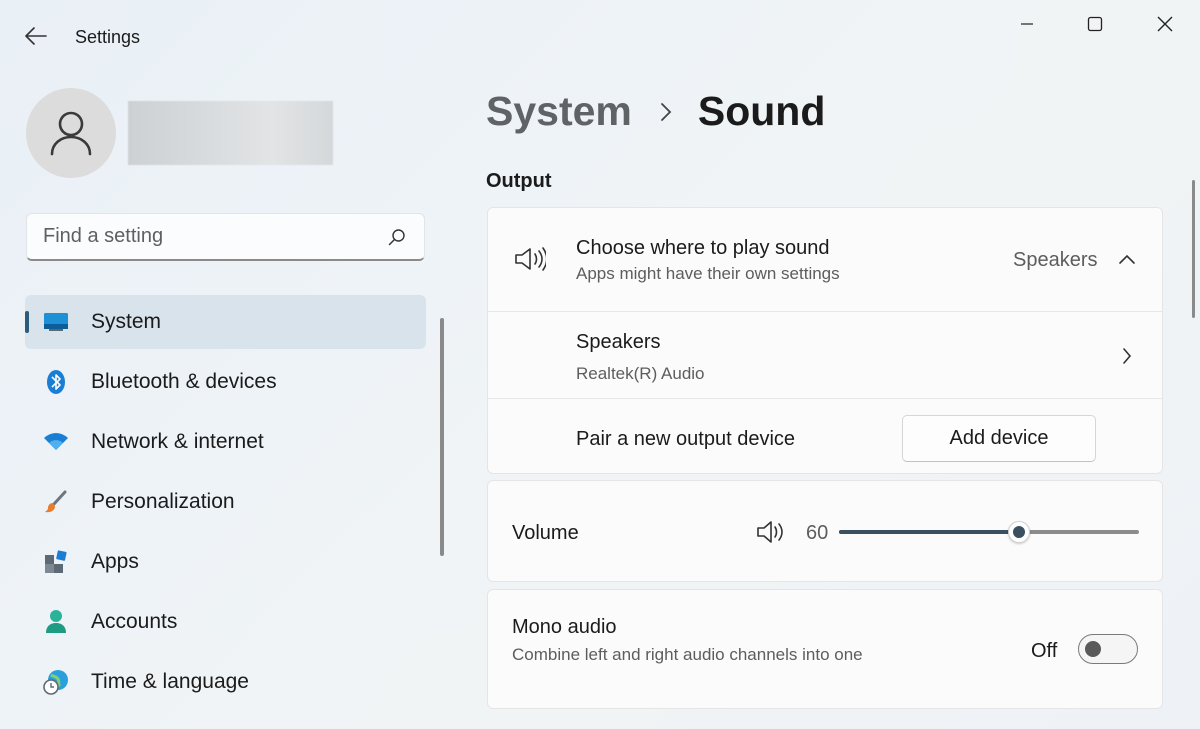 This screenshot has width=1200, height=729. What do you see at coordinates (163, 501) in the screenshot?
I see `sidebar-item-label: Personalization` at bounding box center [163, 501].